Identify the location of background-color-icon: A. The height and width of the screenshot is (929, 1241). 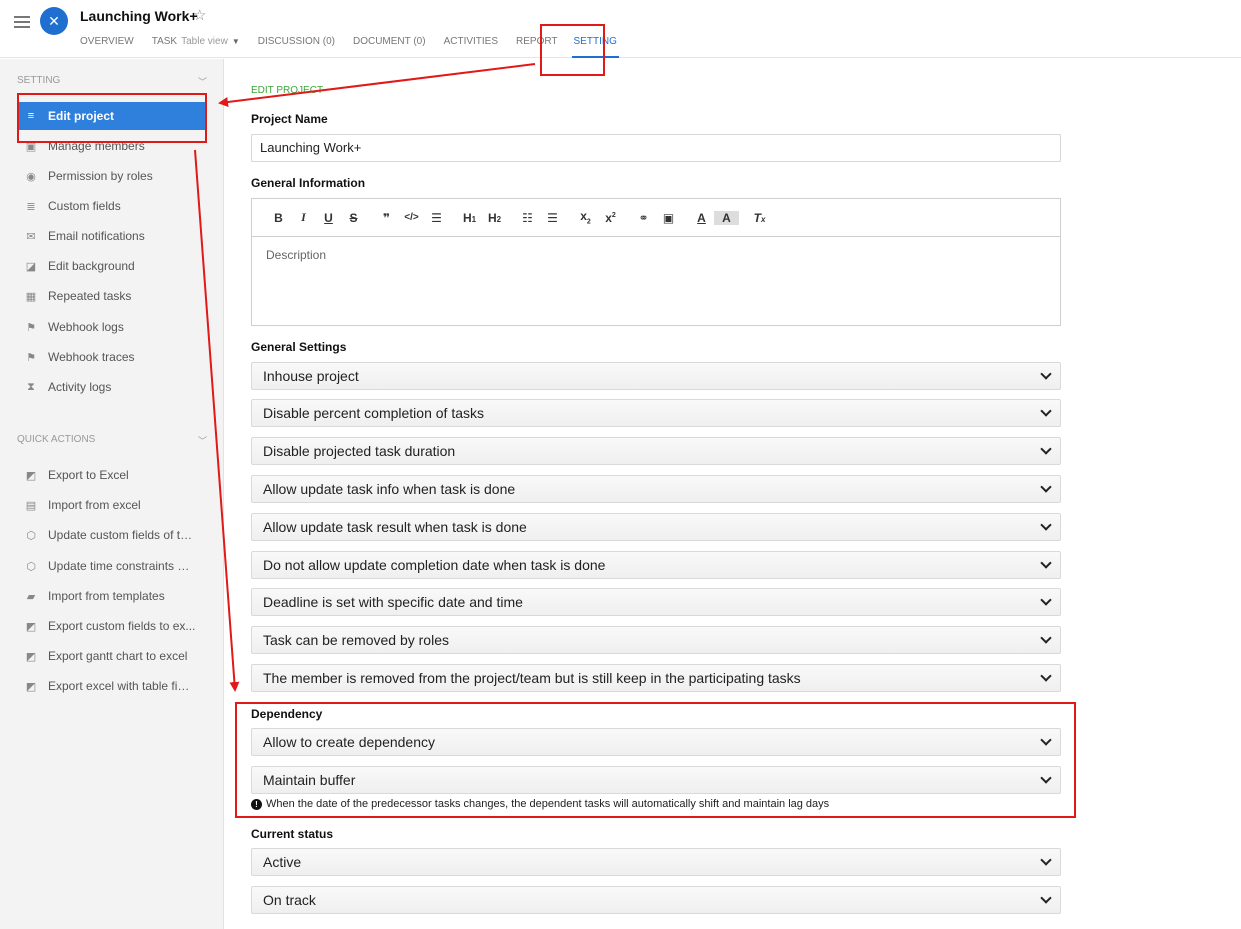
(726, 217).